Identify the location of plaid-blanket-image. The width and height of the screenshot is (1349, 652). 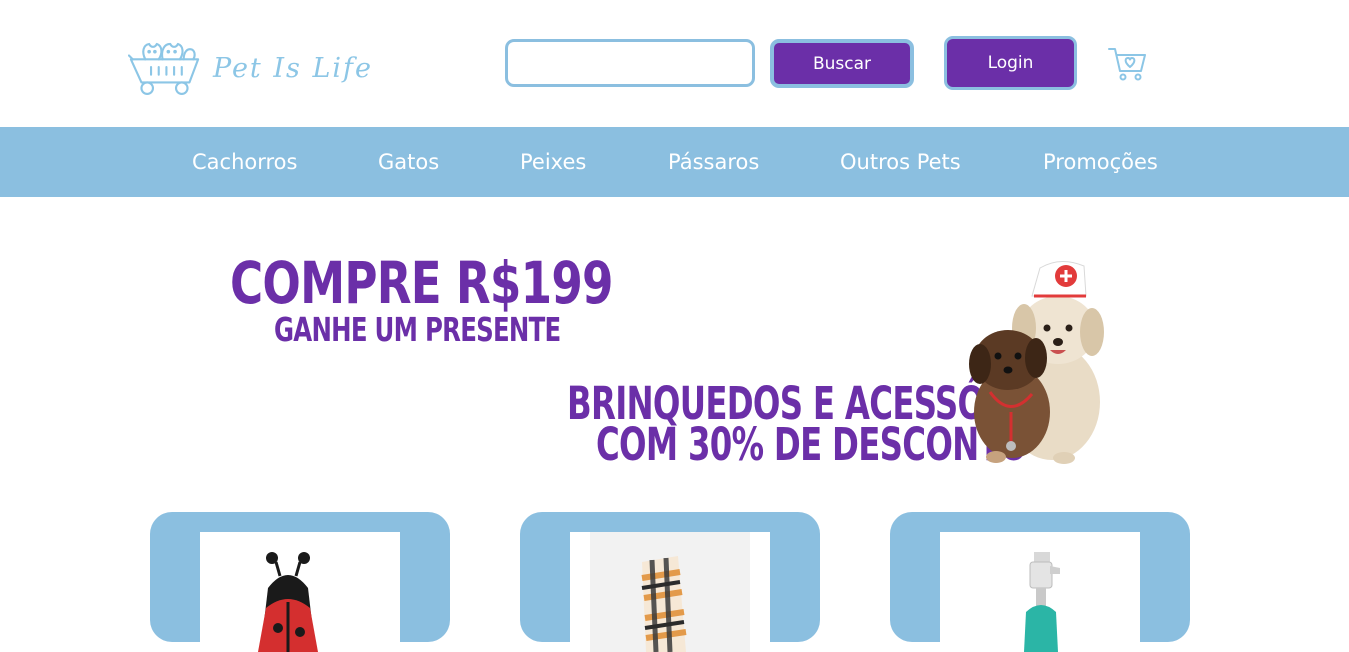
(670, 592).